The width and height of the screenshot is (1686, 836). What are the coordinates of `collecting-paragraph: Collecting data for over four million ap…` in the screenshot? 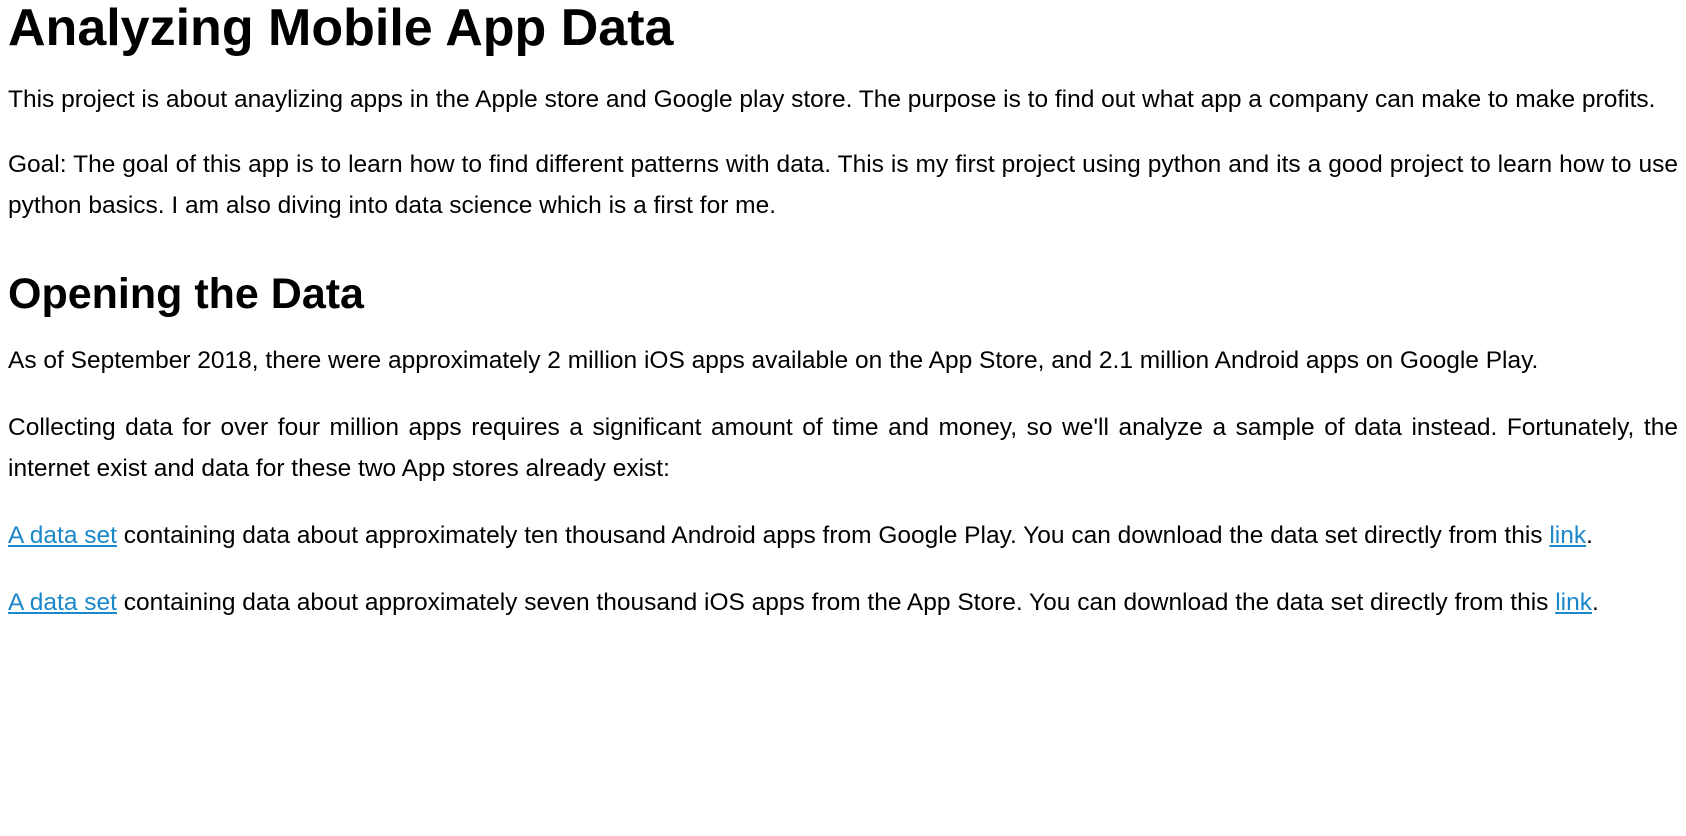 It's located at (843, 448).